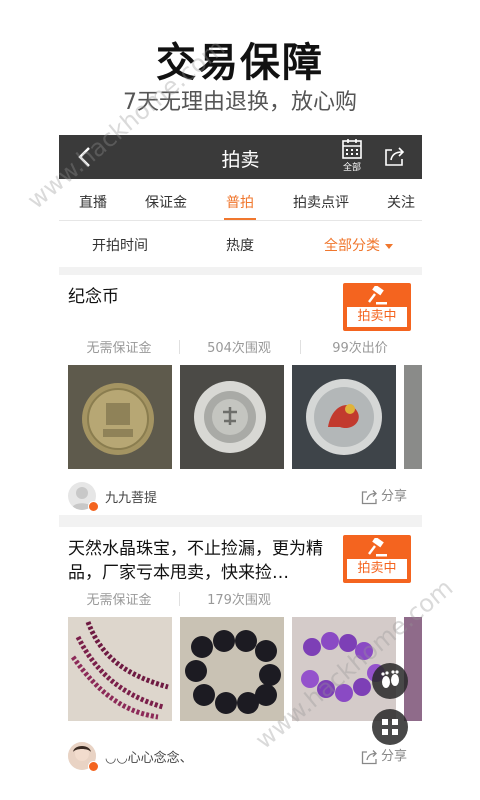 The image size is (480, 800). Describe the element at coordinates (131, 496) in the screenshot. I see `seller-name: 九九菩提` at that location.